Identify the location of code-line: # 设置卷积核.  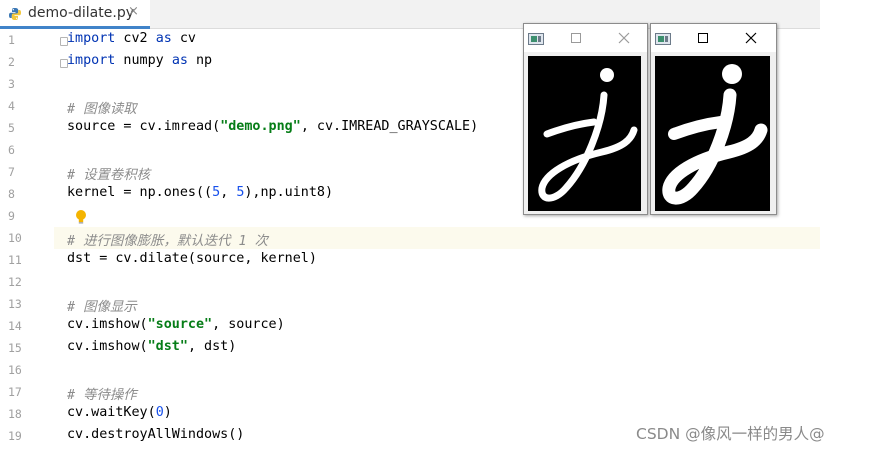
(108, 173).